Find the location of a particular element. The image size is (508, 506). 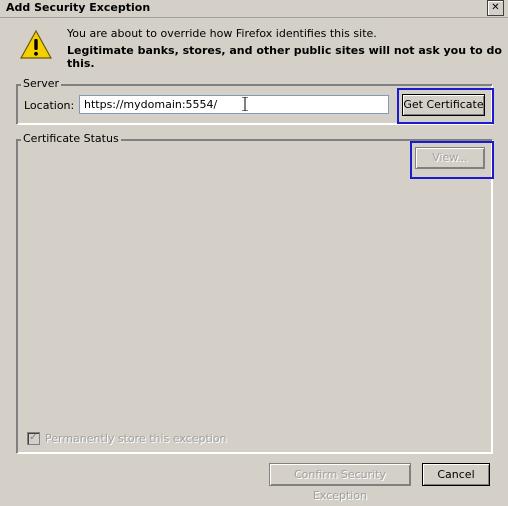

cancel-label: Cancel is located at coordinates (456, 474).